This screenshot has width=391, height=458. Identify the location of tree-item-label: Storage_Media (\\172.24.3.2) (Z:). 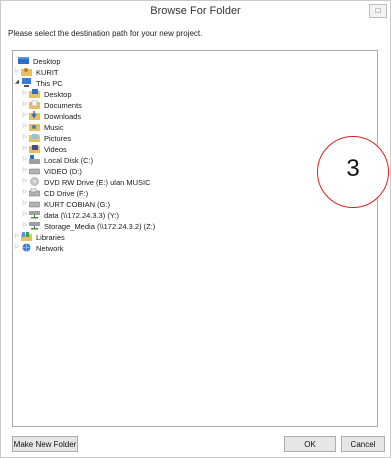
(100, 226).